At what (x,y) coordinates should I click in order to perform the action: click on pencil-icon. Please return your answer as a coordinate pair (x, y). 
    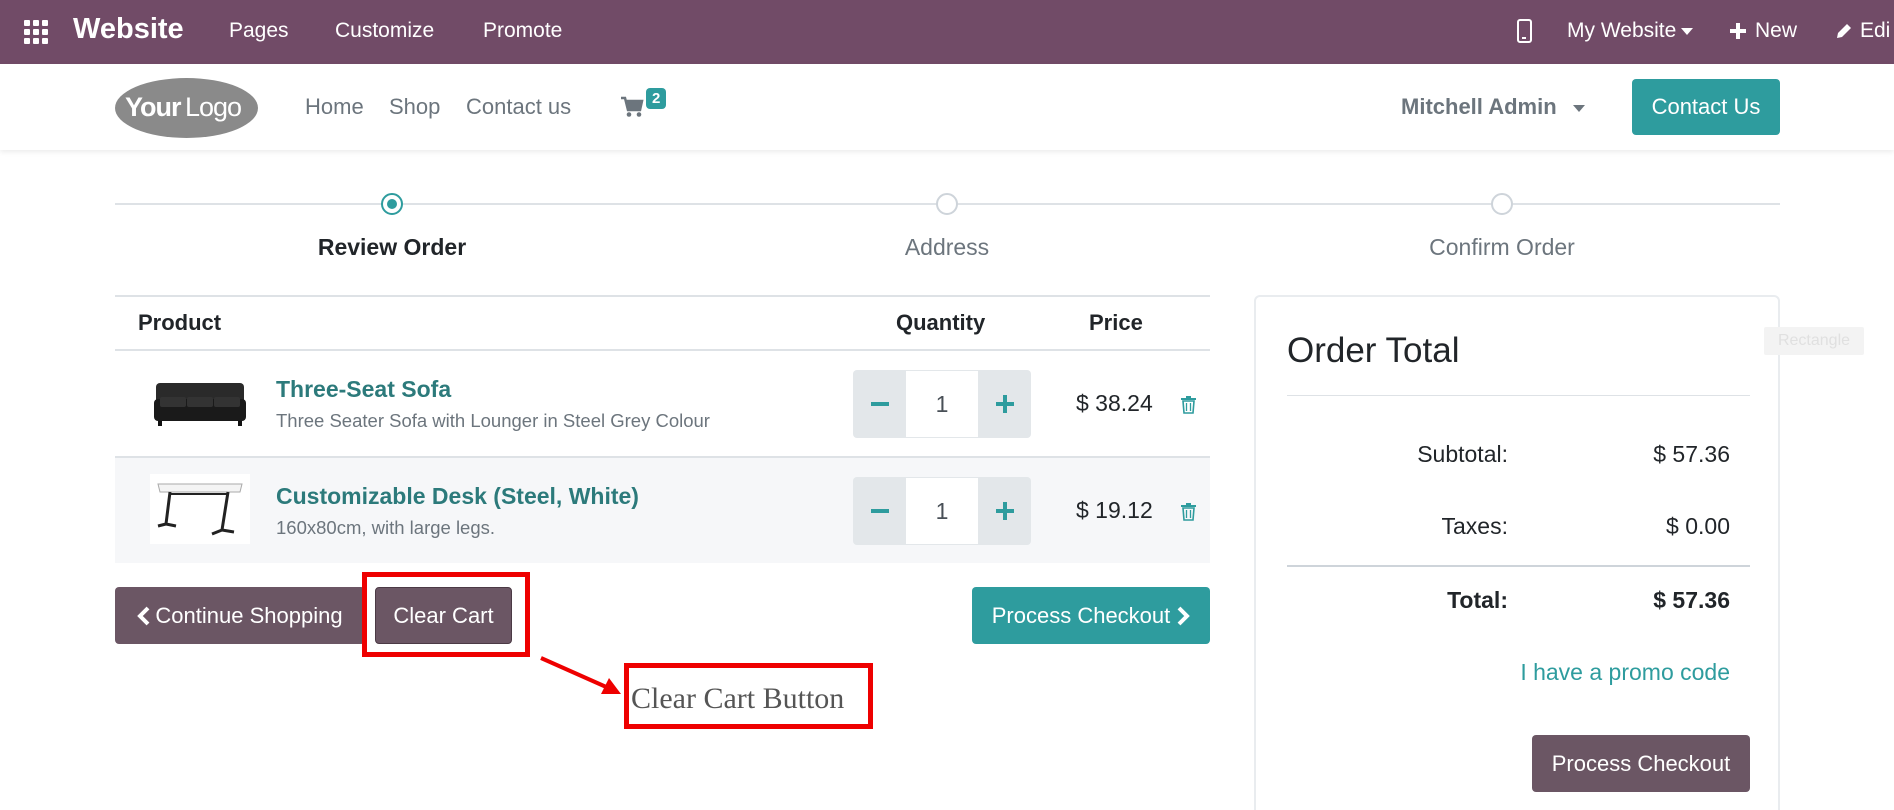
    Looking at the image, I should click on (1844, 31).